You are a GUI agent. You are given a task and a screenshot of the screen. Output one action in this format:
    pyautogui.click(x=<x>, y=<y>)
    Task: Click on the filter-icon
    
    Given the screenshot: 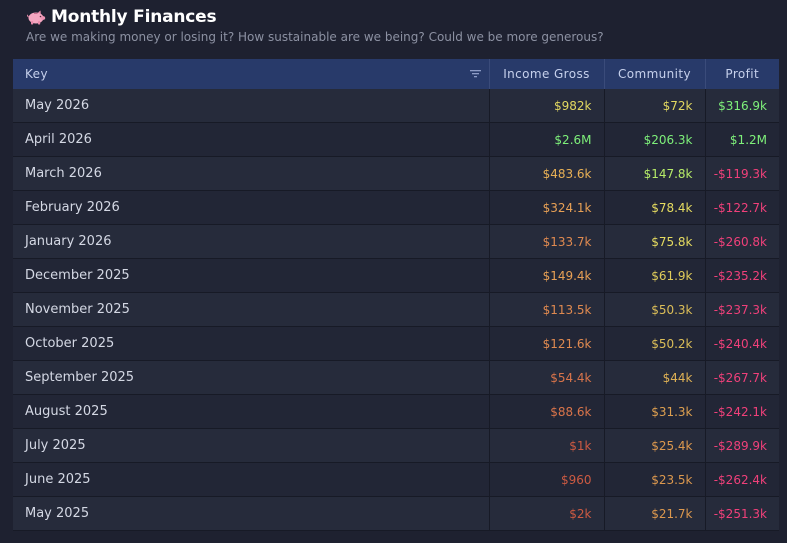 What is the action you would take?
    pyautogui.click(x=475, y=73)
    